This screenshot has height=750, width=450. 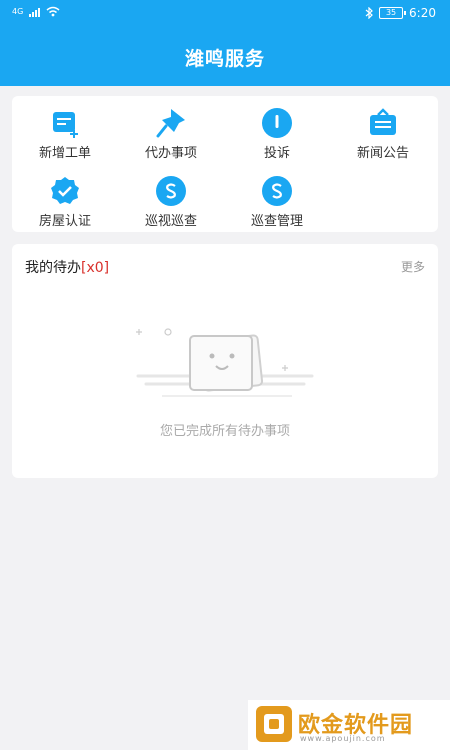 I want to click on watermark-url: www.apoujin.com, so click(x=343, y=738).